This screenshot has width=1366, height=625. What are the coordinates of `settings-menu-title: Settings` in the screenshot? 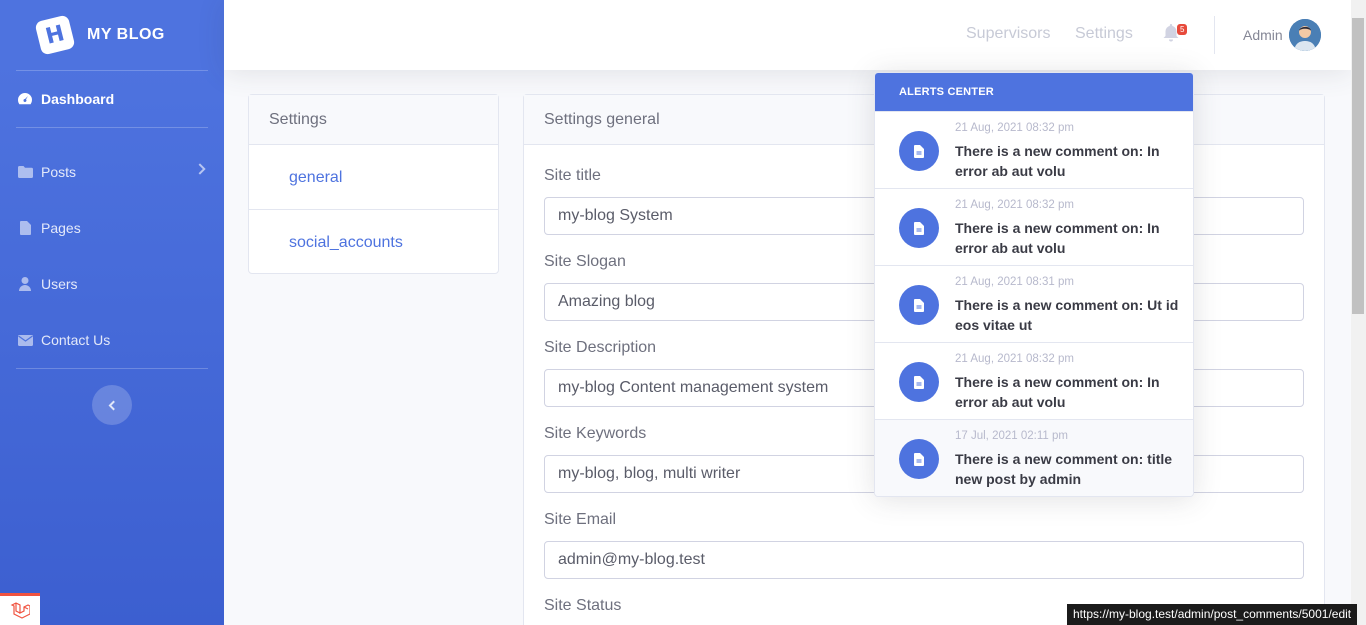 It's located at (373, 120).